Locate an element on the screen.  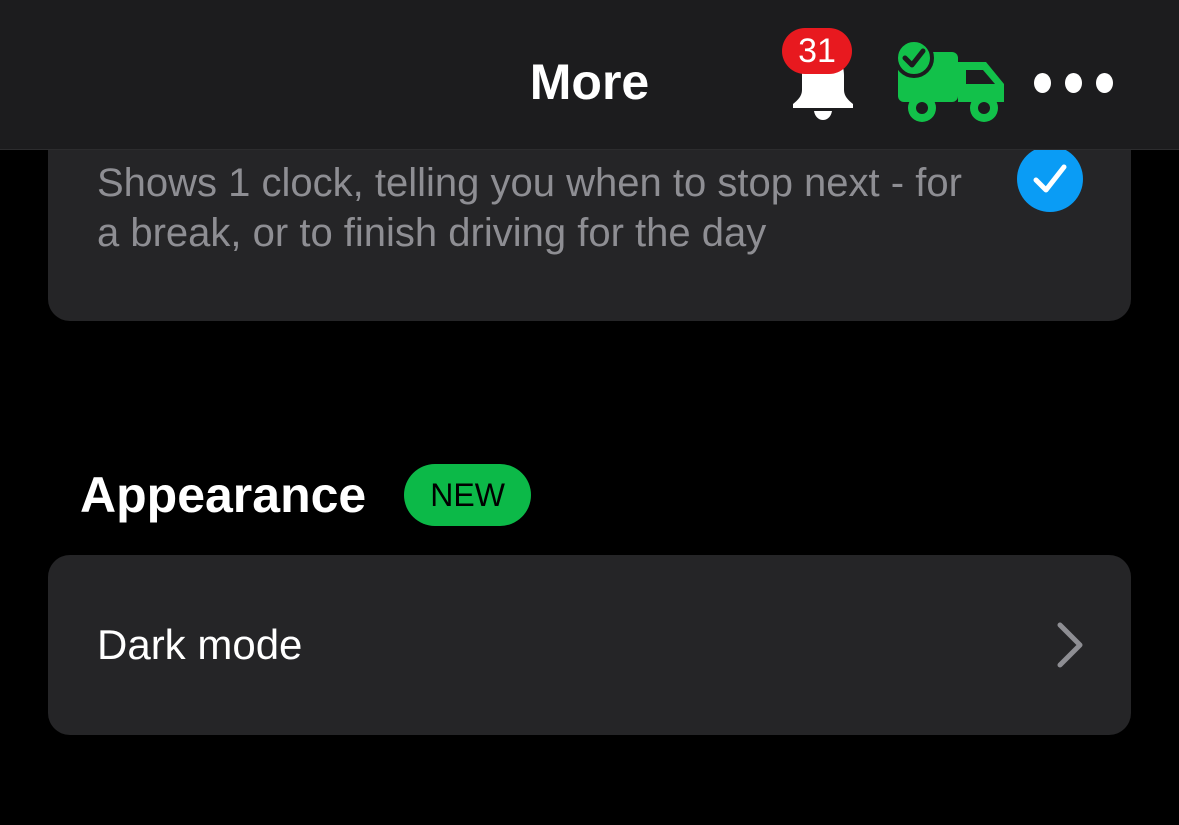
chevron-right-icon is located at coordinates (1070, 645).